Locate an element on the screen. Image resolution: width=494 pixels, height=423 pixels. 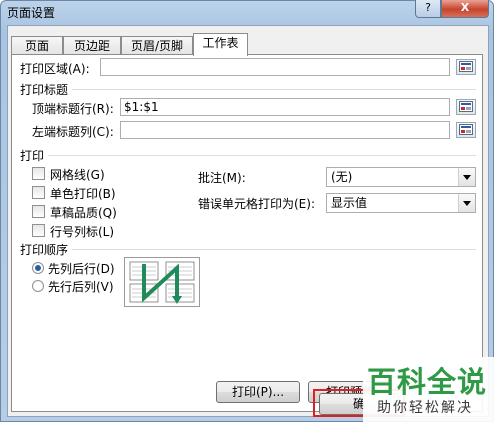
row-col-headings-label: 行号列标(L) is located at coordinates (82, 232).